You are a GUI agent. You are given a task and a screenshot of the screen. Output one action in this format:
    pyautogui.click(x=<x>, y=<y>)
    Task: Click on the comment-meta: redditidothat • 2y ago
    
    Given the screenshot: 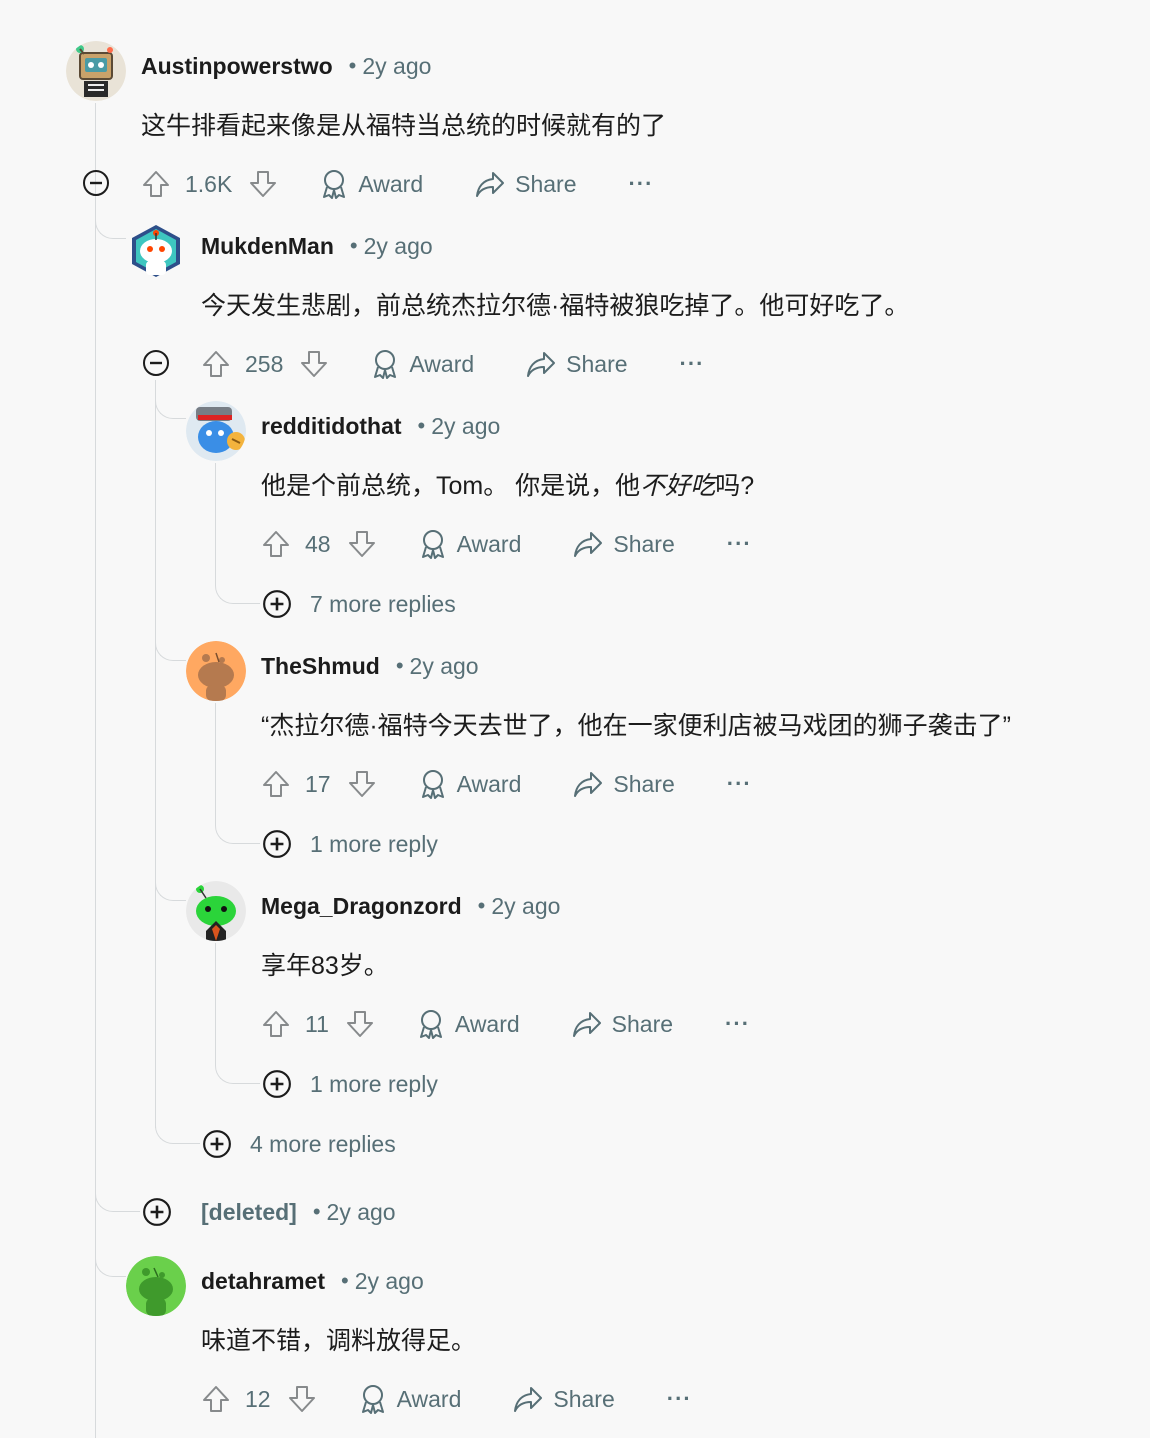 What is the action you would take?
    pyautogui.click(x=380, y=426)
    